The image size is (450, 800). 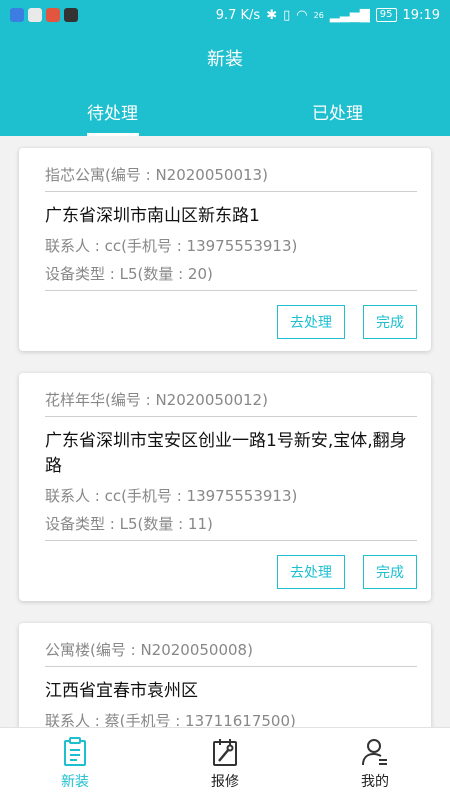 What do you see at coordinates (121, 691) in the screenshot?
I see `order-address: 江西省宜春市袁州区` at bounding box center [121, 691].